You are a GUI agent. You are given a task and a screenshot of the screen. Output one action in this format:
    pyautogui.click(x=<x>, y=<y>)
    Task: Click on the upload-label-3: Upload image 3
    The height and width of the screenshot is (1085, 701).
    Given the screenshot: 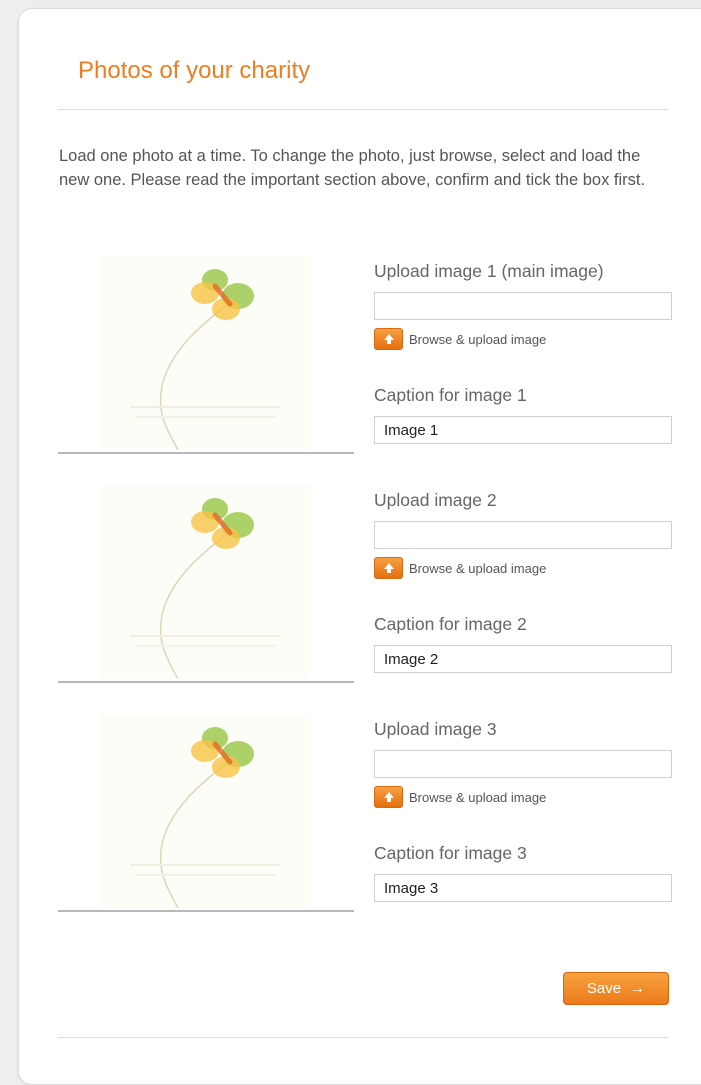 What is the action you would take?
    pyautogui.click(x=435, y=729)
    